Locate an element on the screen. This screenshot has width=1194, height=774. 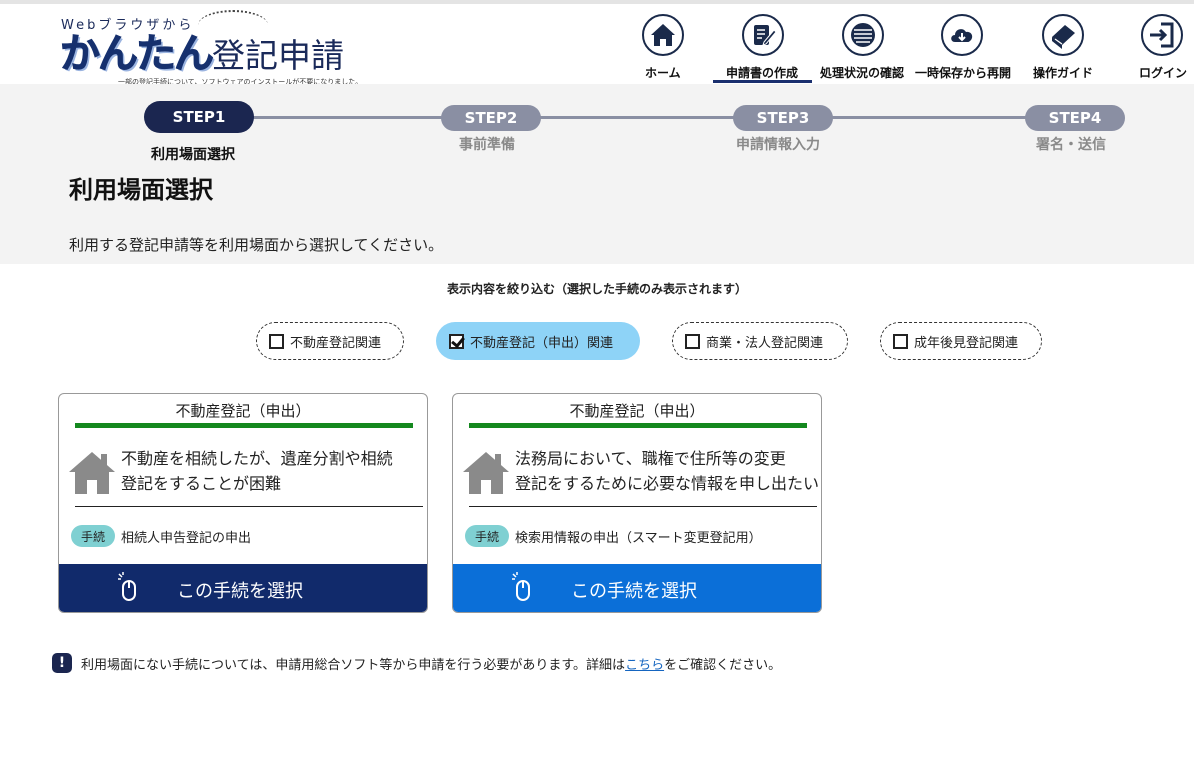
card-description-line1: 法務局において、職権で住所等の変更 is located at coordinates (650, 458).